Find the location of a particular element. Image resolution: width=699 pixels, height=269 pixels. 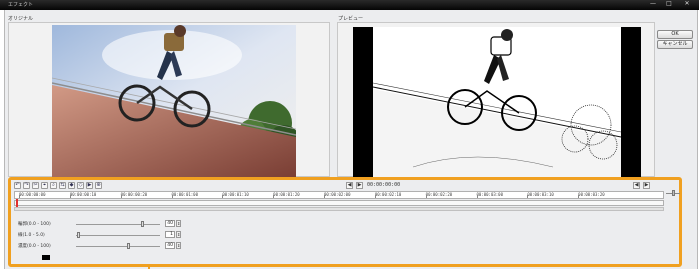

ruler-tick-label: 00:00:00:00 is located at coordinates (32, 194).